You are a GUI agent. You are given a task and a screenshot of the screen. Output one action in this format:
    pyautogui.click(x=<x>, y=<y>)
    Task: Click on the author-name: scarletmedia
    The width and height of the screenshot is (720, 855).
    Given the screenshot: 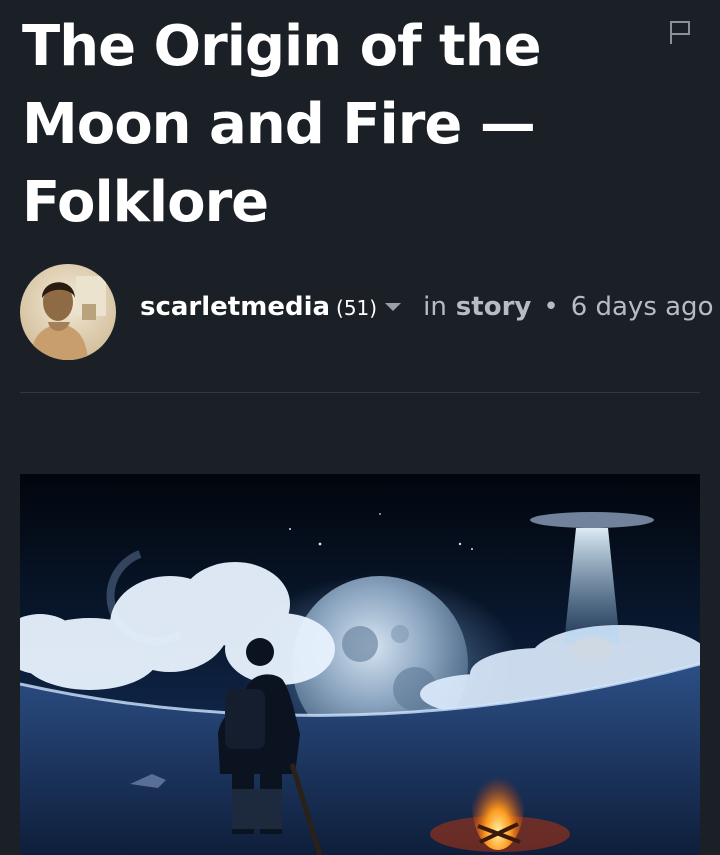 What is the action you would take?
    pyautogui.click(x=235, y=307)
    